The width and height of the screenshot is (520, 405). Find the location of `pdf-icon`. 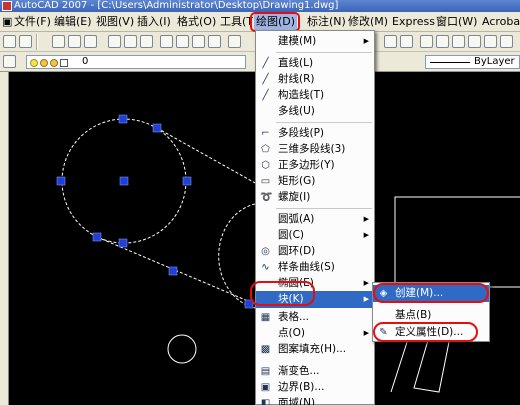

pdf-icon is located at coordinates (9, 41).